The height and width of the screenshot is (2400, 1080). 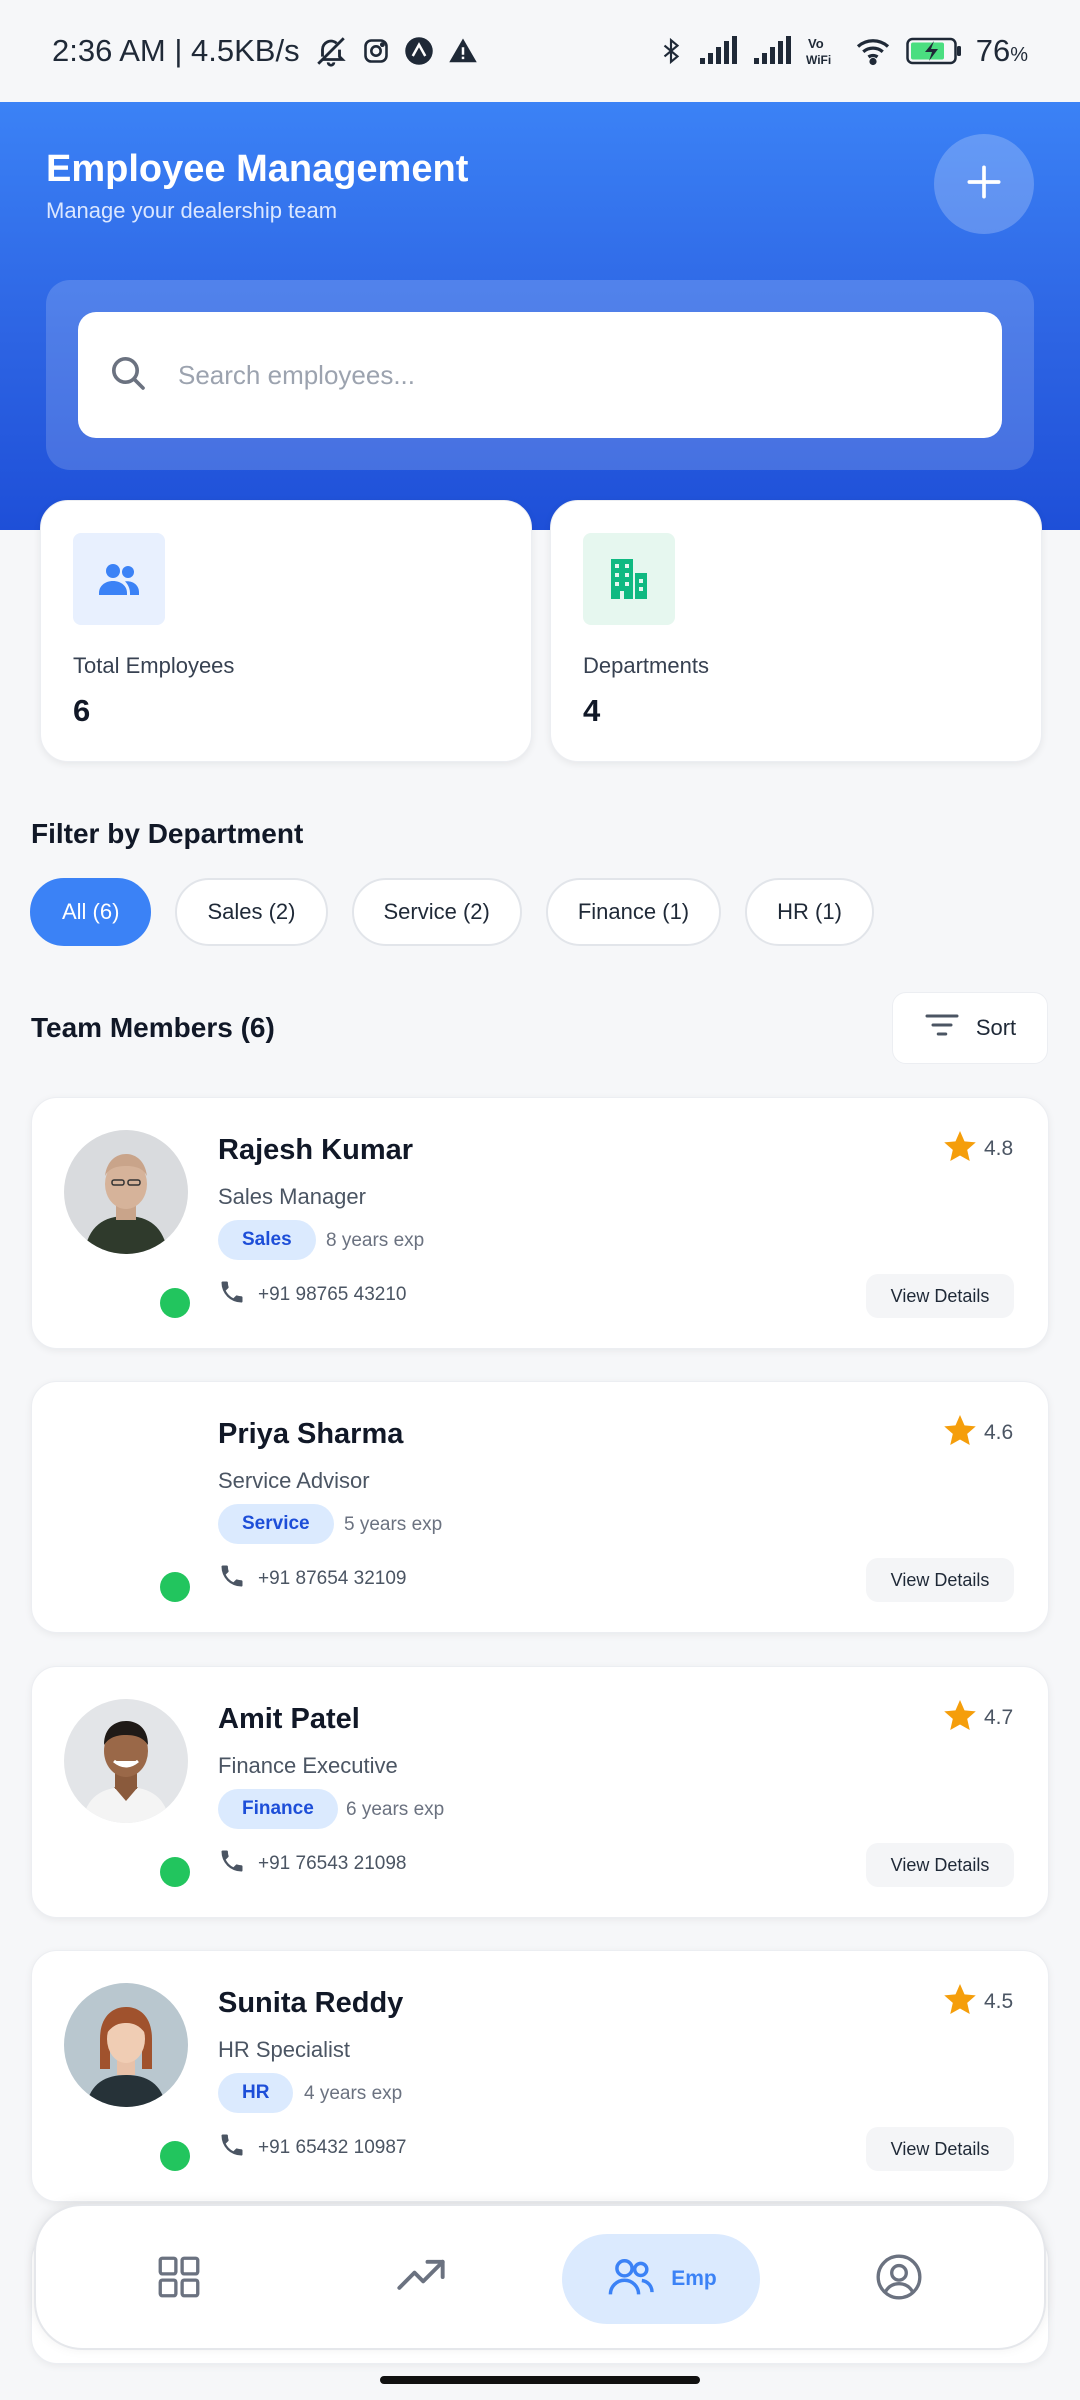 I want to click on rating: 4.5, so click(x=977, y=2002).